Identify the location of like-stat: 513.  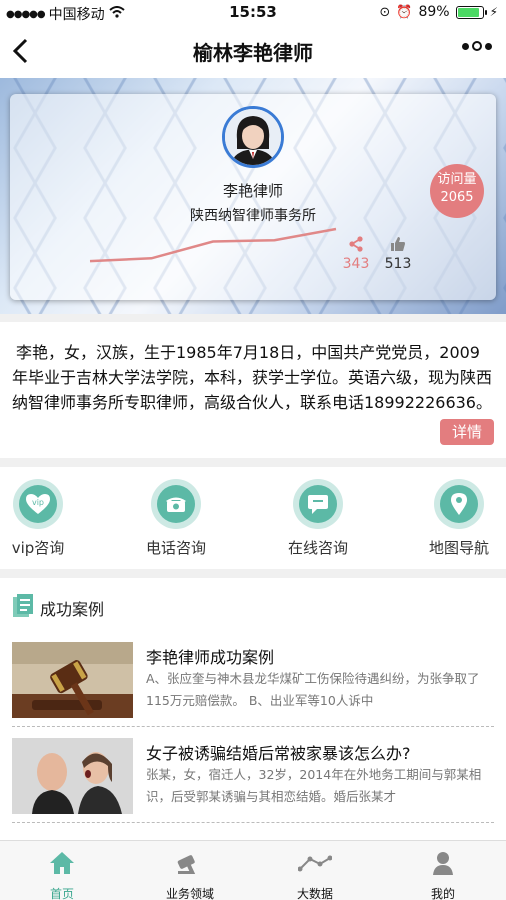
(398, 254).